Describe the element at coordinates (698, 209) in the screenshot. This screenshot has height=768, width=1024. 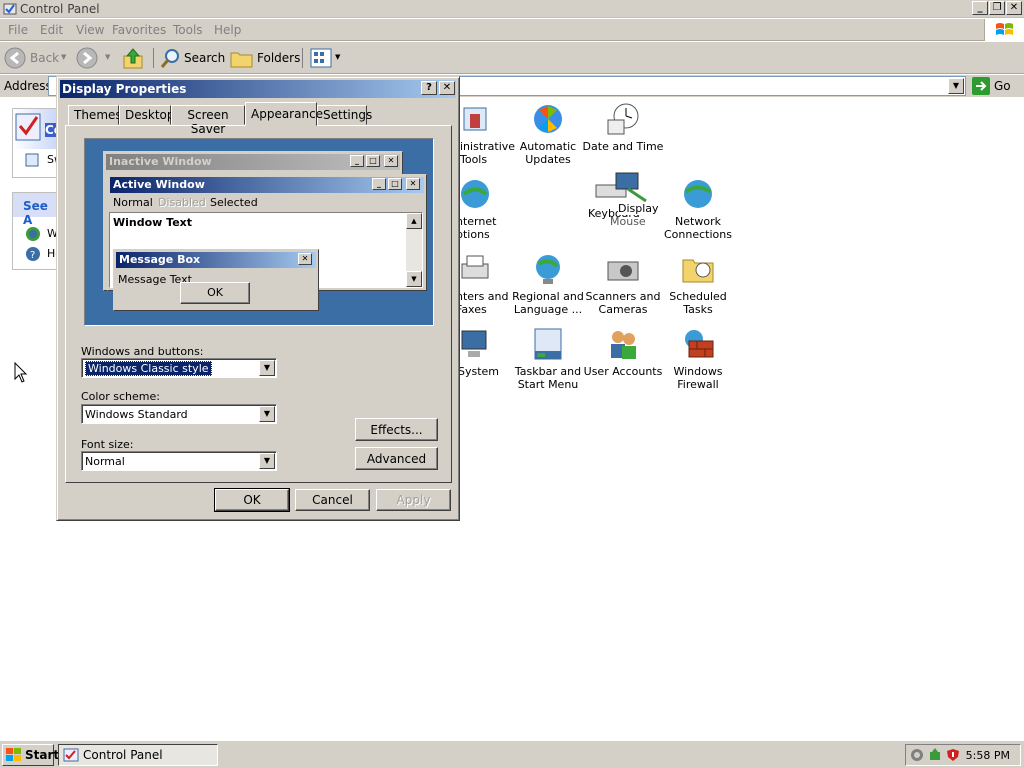
I see `network-connections-item: Network Connections` at that location.